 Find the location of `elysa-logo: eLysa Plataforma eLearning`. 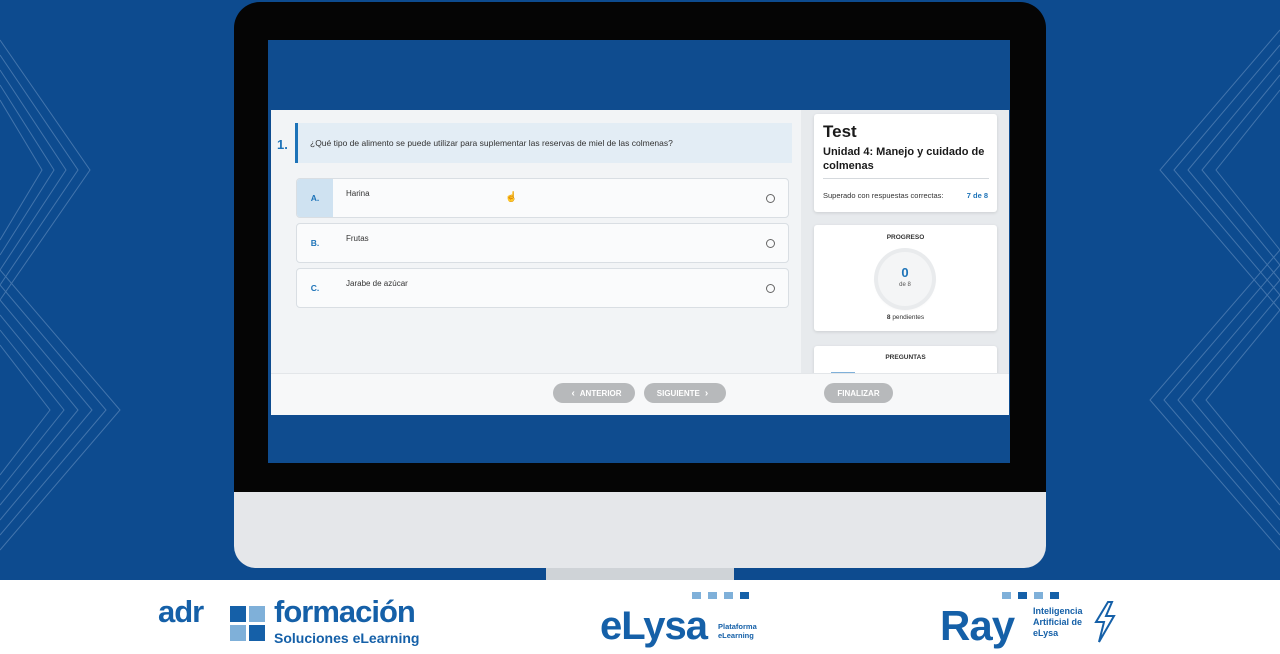

elysa-logo: eLysa Plataforma eLearning is located at coordinates (690, 619).